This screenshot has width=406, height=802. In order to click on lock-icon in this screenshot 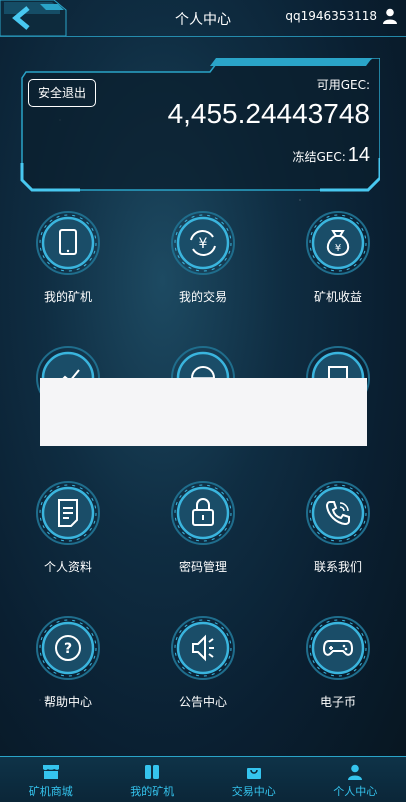, I will do `click(203, 513)`.